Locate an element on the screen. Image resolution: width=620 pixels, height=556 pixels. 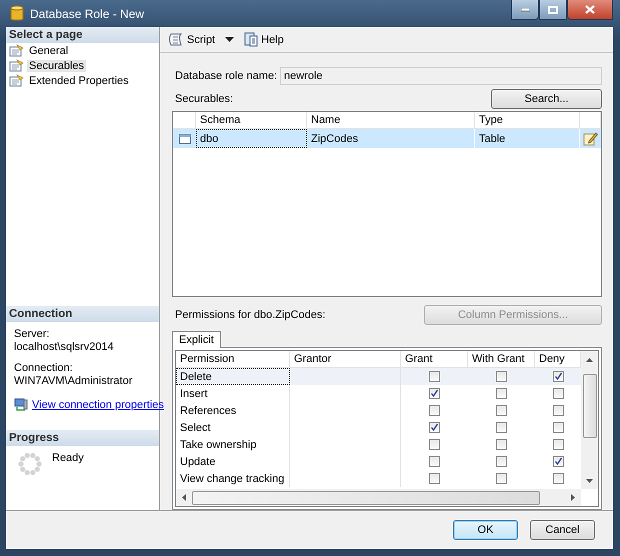
column-header: Name is located at coordinates (391, 120).